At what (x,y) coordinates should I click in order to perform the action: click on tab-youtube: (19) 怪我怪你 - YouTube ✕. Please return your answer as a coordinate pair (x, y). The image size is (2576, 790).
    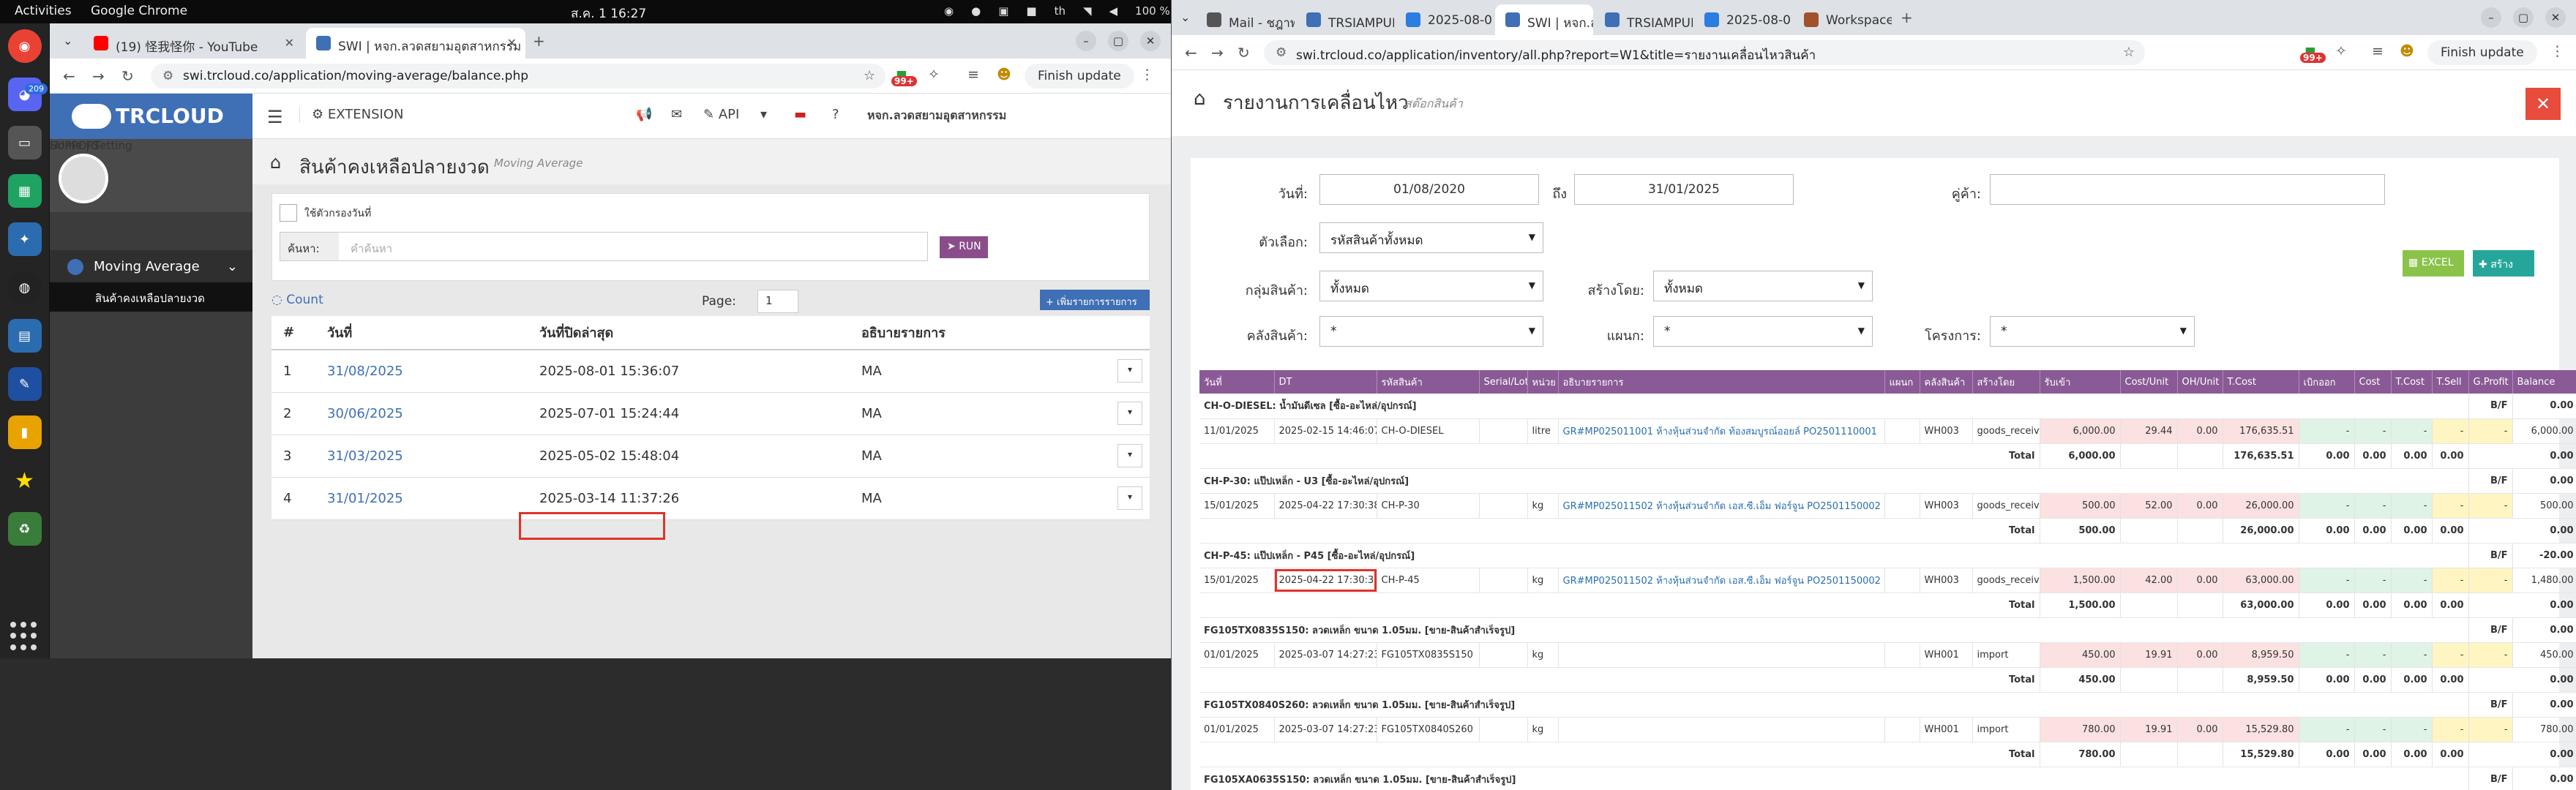
    Looking at the image, I should click on (193, 43).